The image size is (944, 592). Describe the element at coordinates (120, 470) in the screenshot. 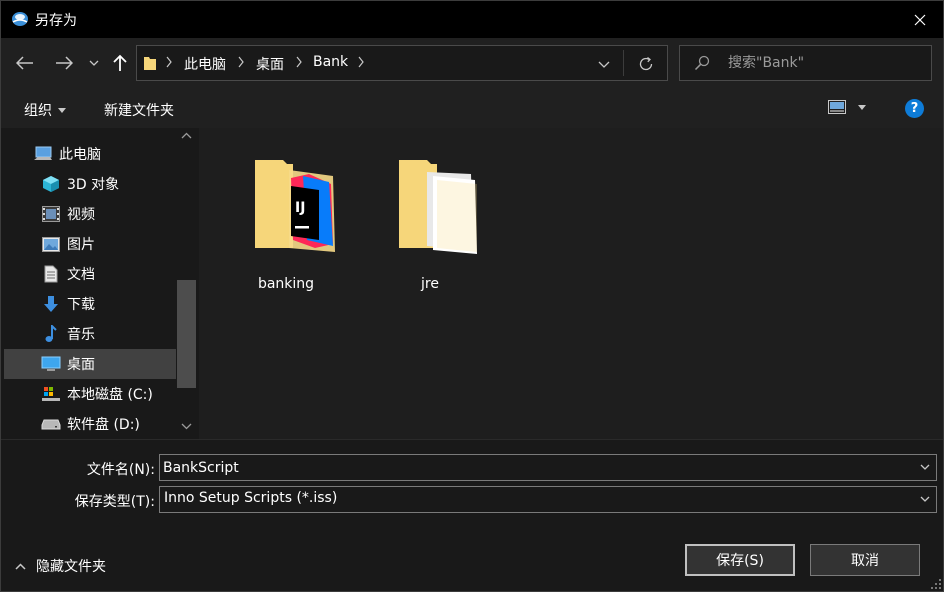

I see `filename-label: 文件名(N):` at that location.